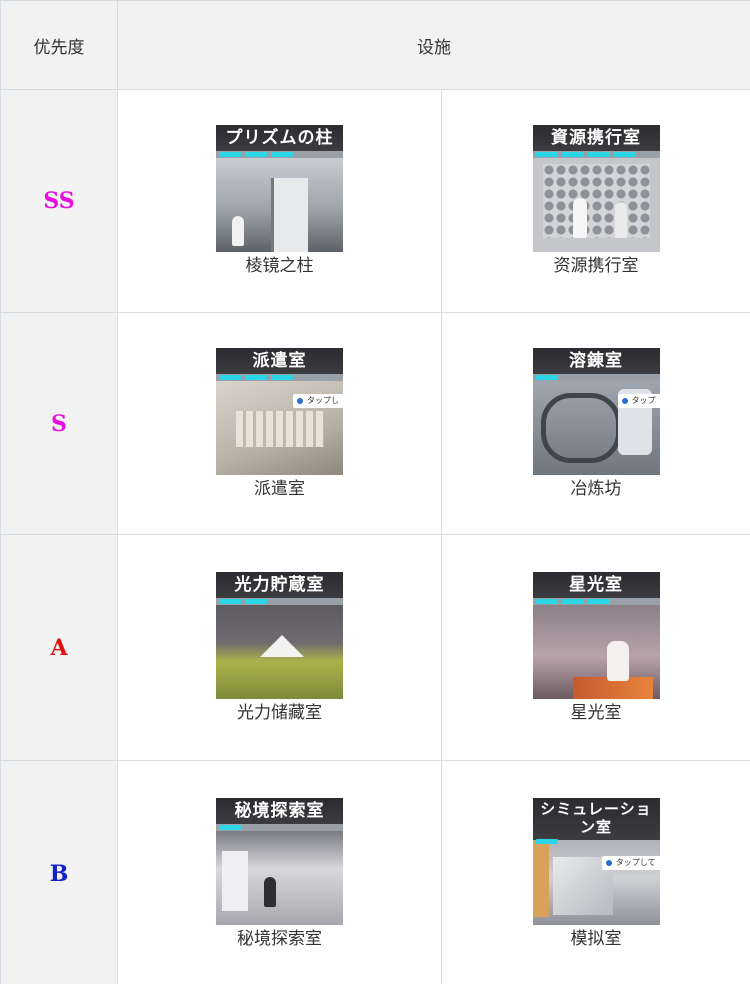 The image size is (750, 984). I want to click on thumbnail-banner: シミュレーション室, so click(596, 818).